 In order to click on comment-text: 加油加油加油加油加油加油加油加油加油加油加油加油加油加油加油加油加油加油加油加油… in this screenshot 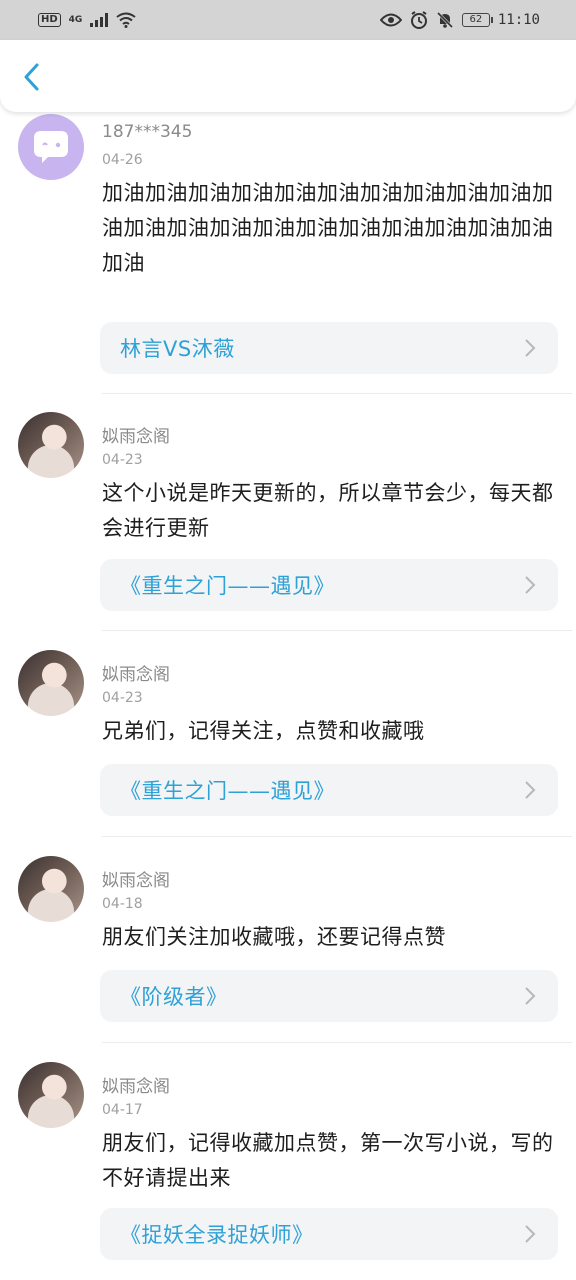, I will do `click(328, 228)`.